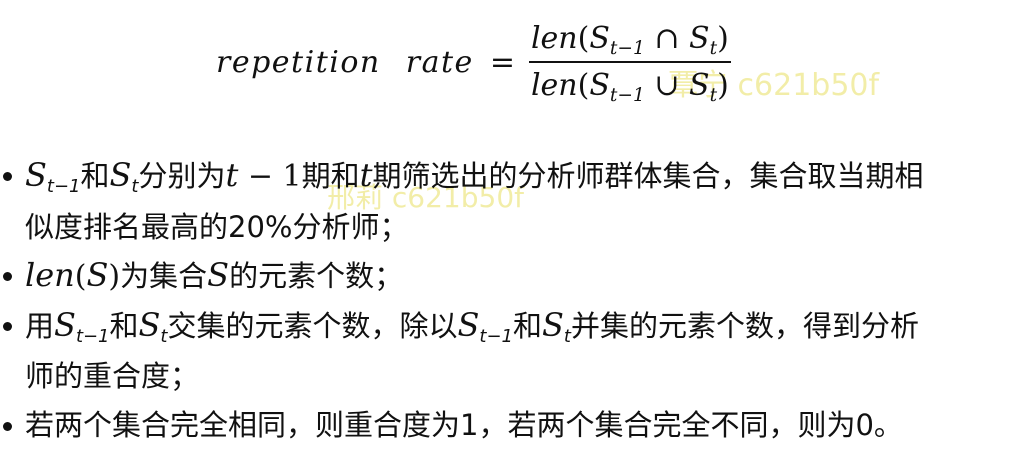  What do you see at coordinates (502, 62) in the screenshot?
I see `formula-equals: =` at bounding box center [502, 62].